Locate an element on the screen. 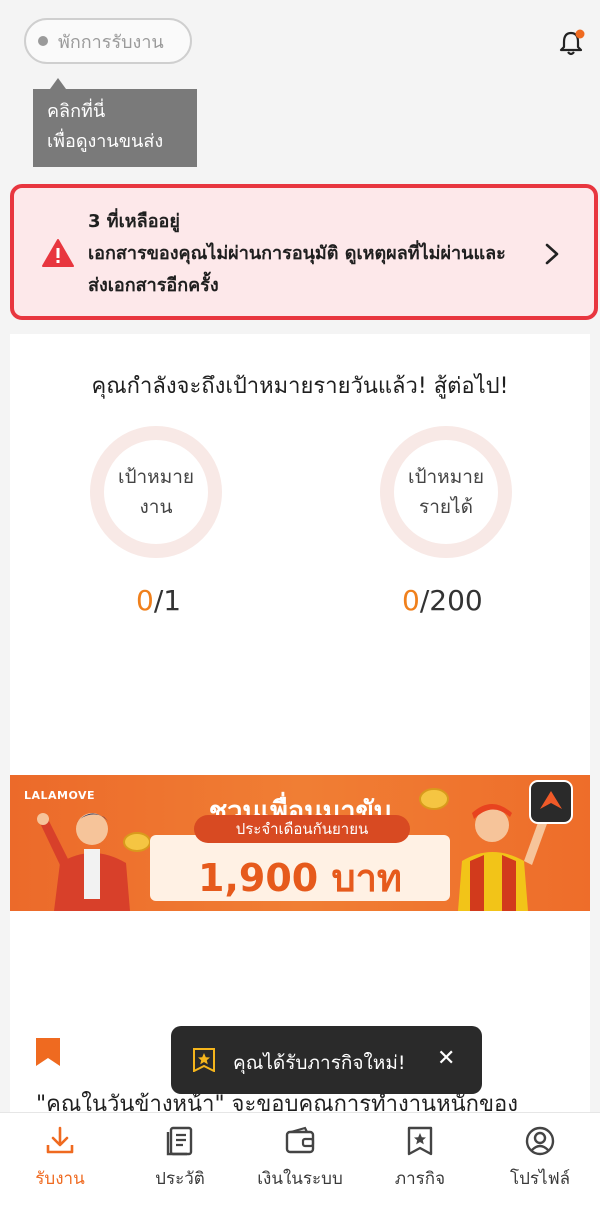 The width and height of the screenshot is (600, 1205). history-icon is located at coordinates (179, 1141).